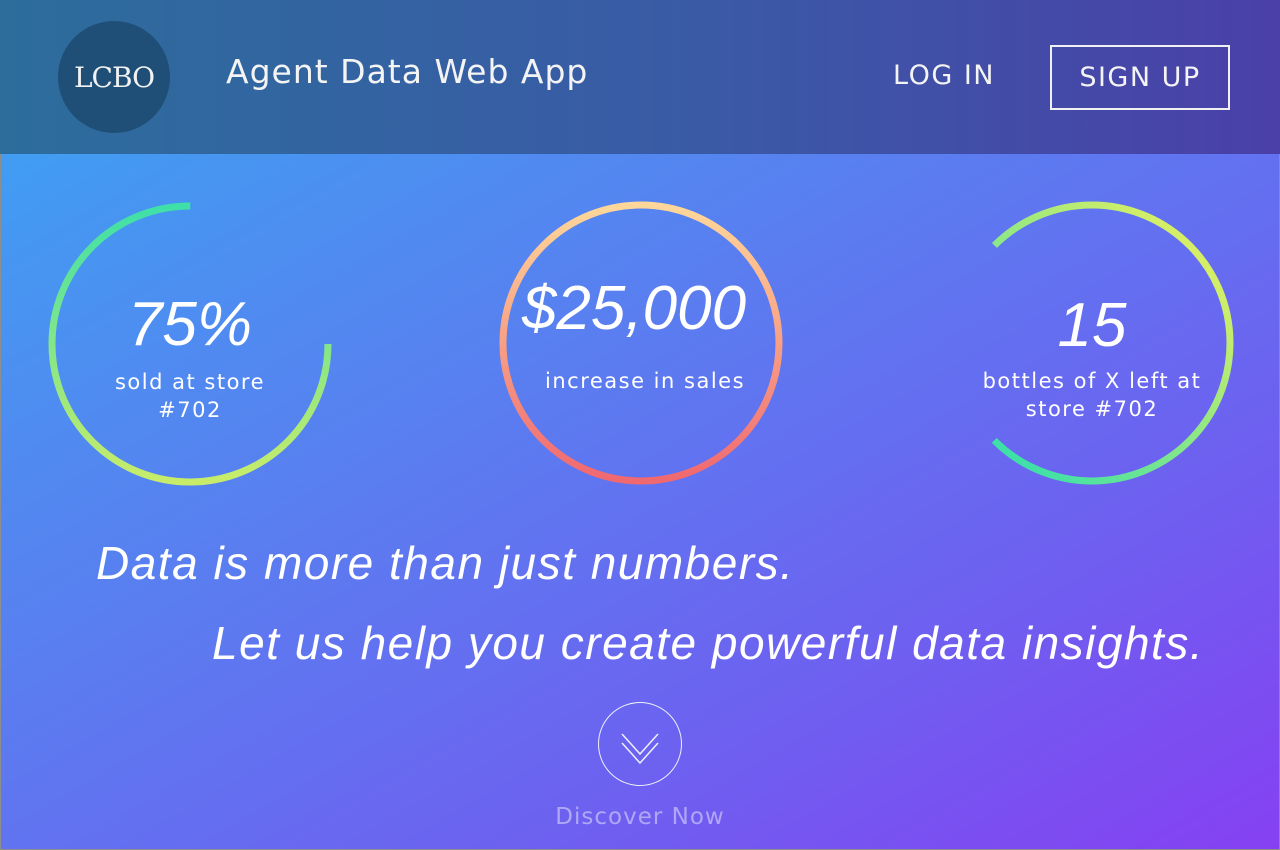 Image resolution: width=1280 pixels, height=850 pixels. What do you see at coordinates (190, 396) in the screenshot?
I see `stat-label: sold at store #702` at bounding box center [190, 396].